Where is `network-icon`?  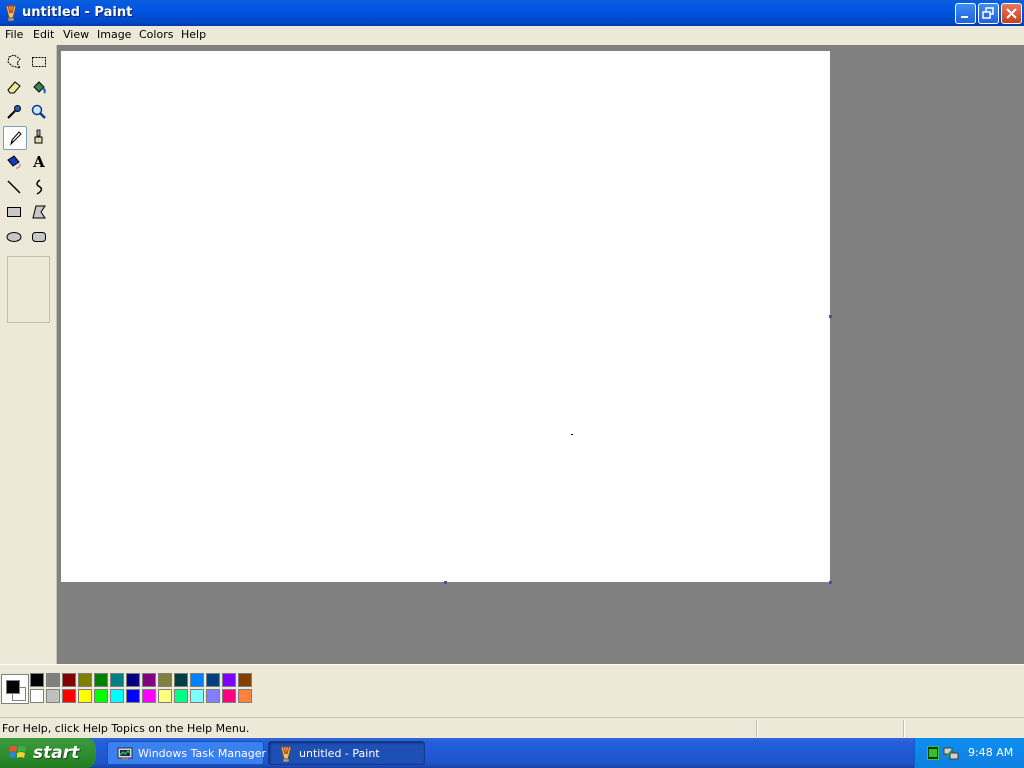
network-icon is located at coordinates (951, 753).